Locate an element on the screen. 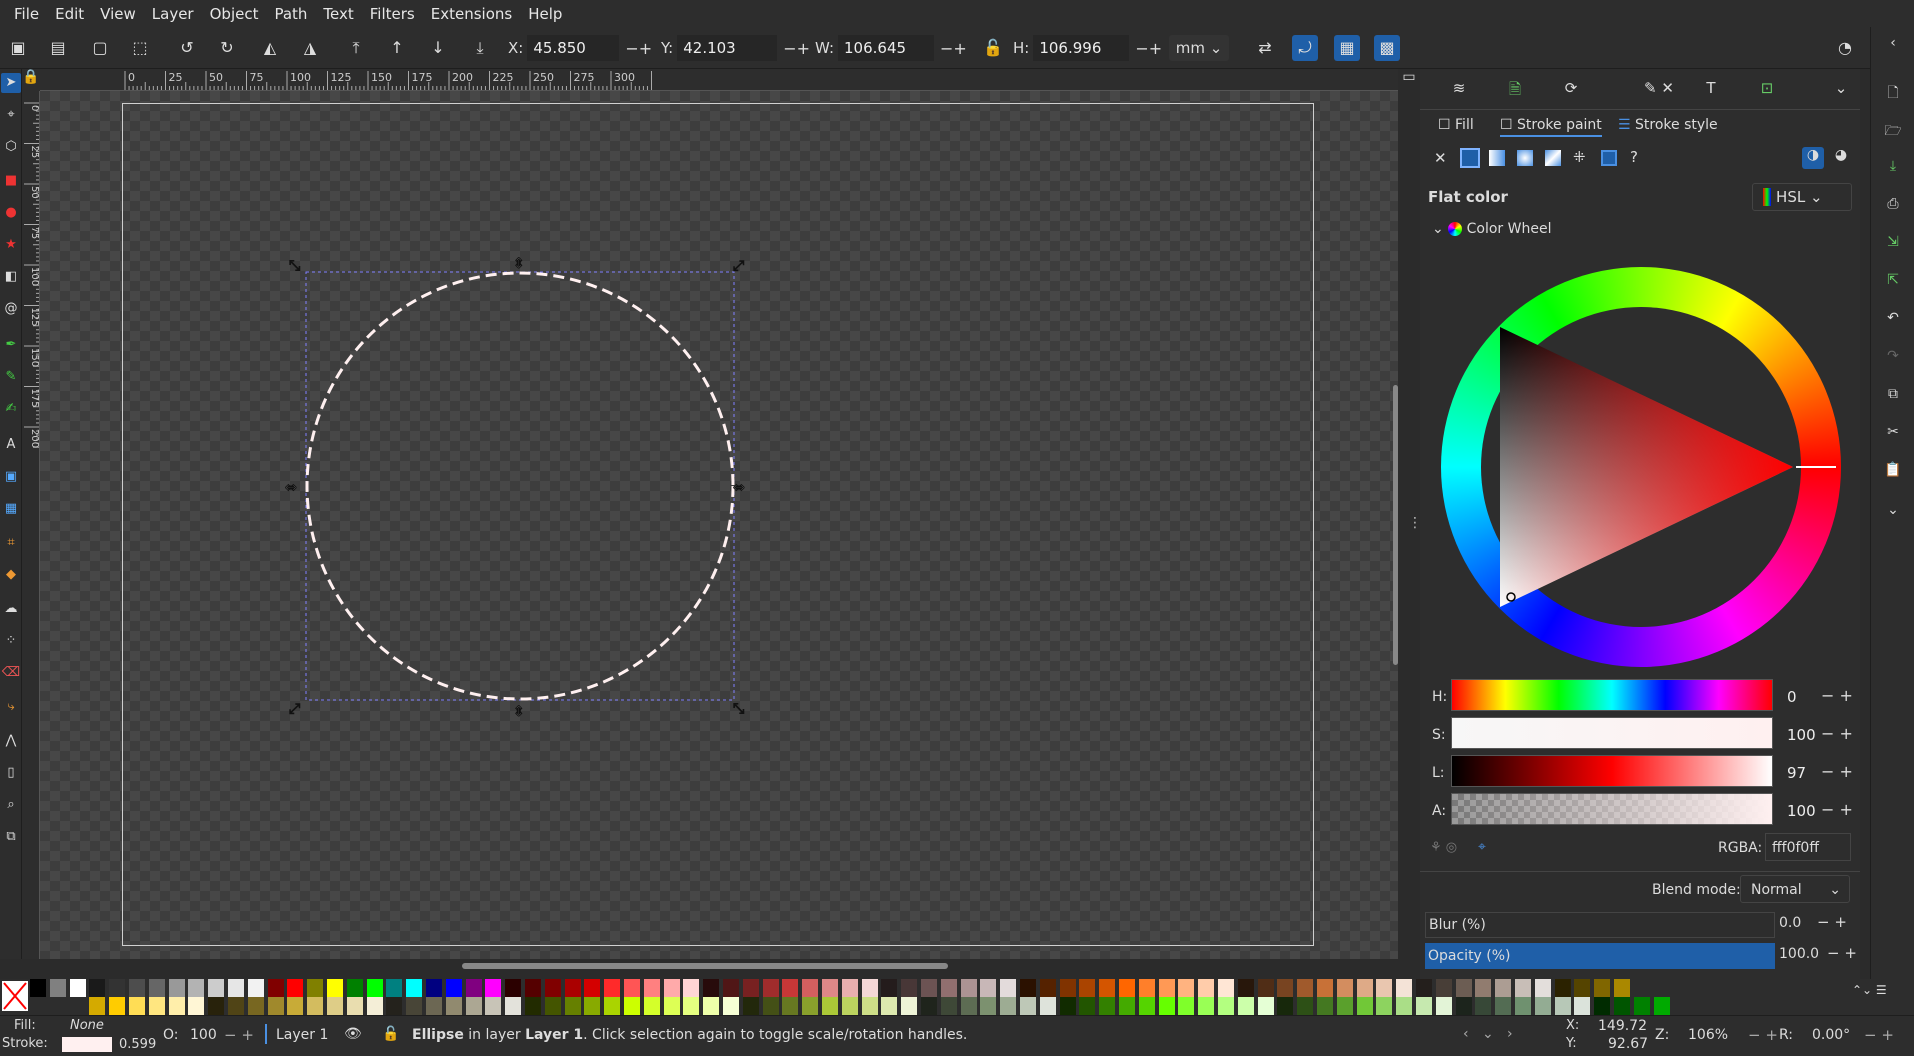  rotate-input: 0.00° is located at coordinates (1831, 1035).